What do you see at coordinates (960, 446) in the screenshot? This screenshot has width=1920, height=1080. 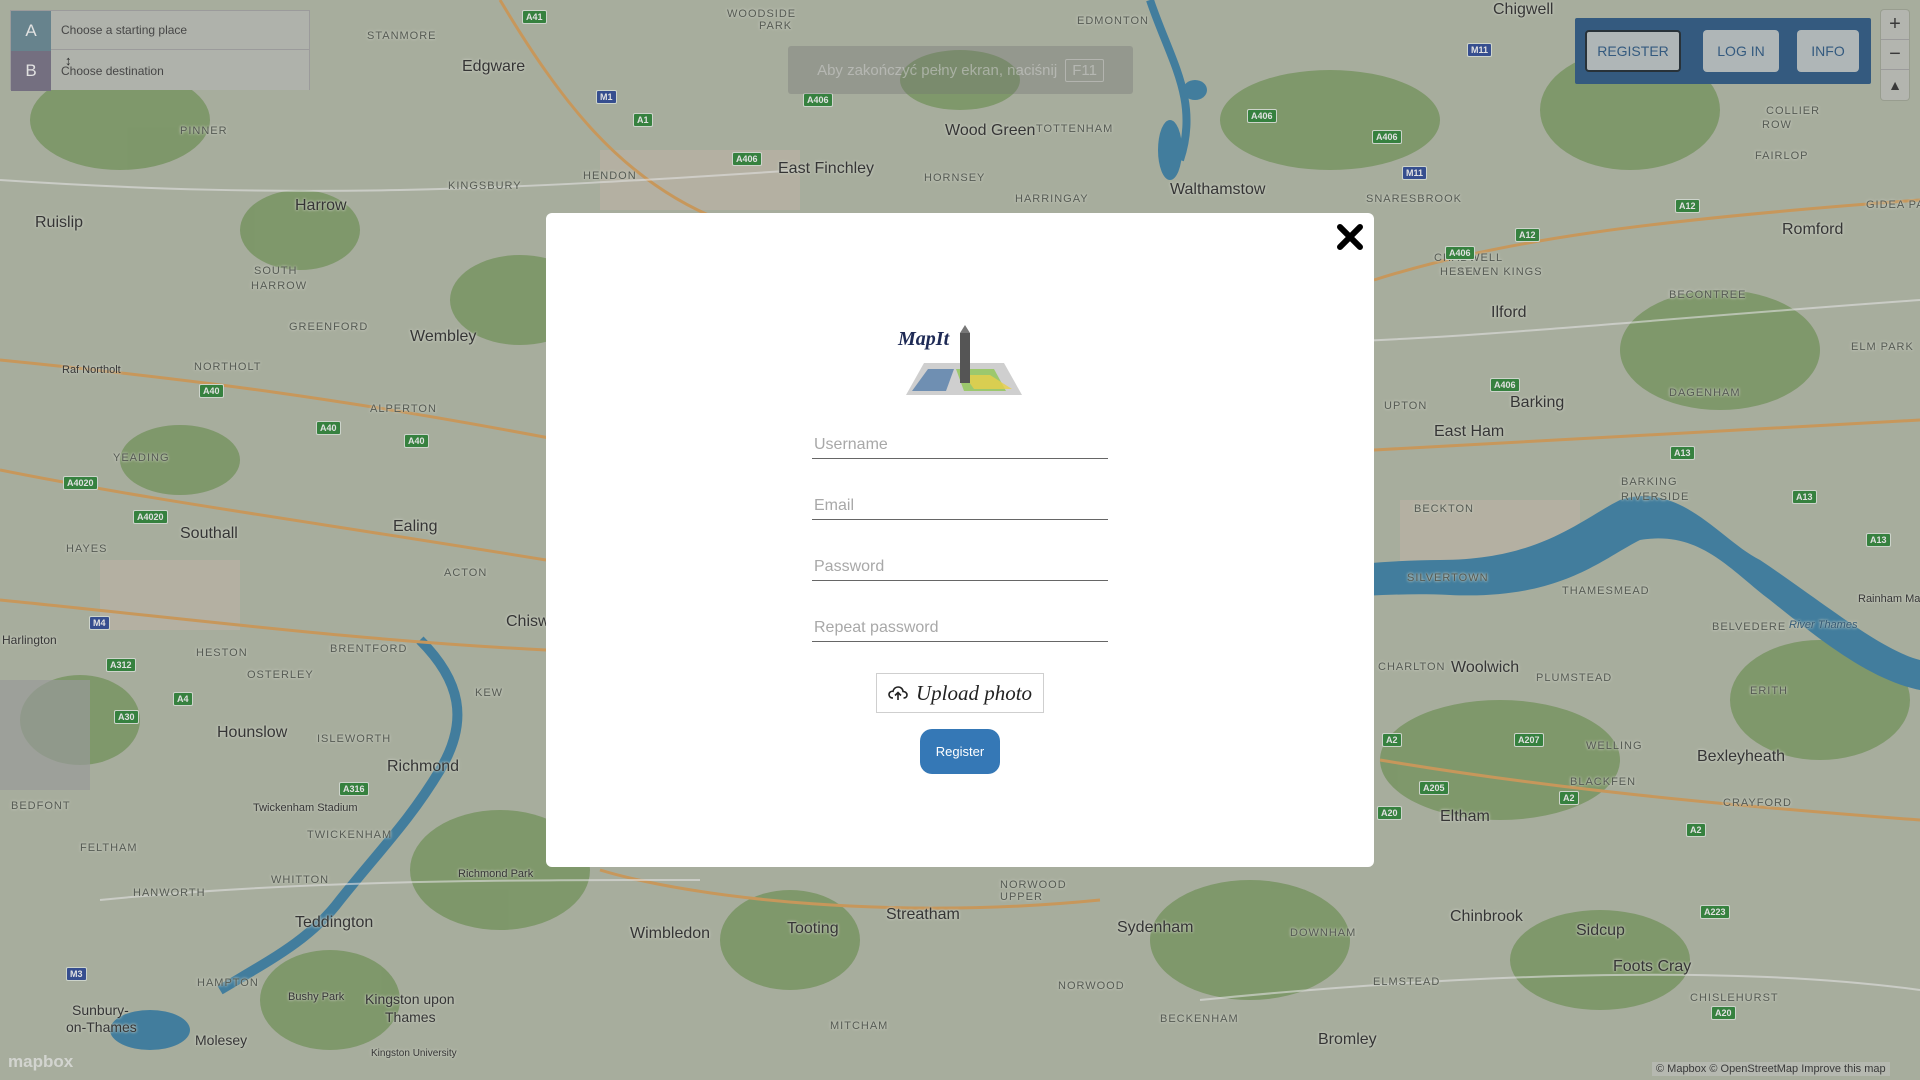 I see `username-field: Username` at bounding box center [960, 446].